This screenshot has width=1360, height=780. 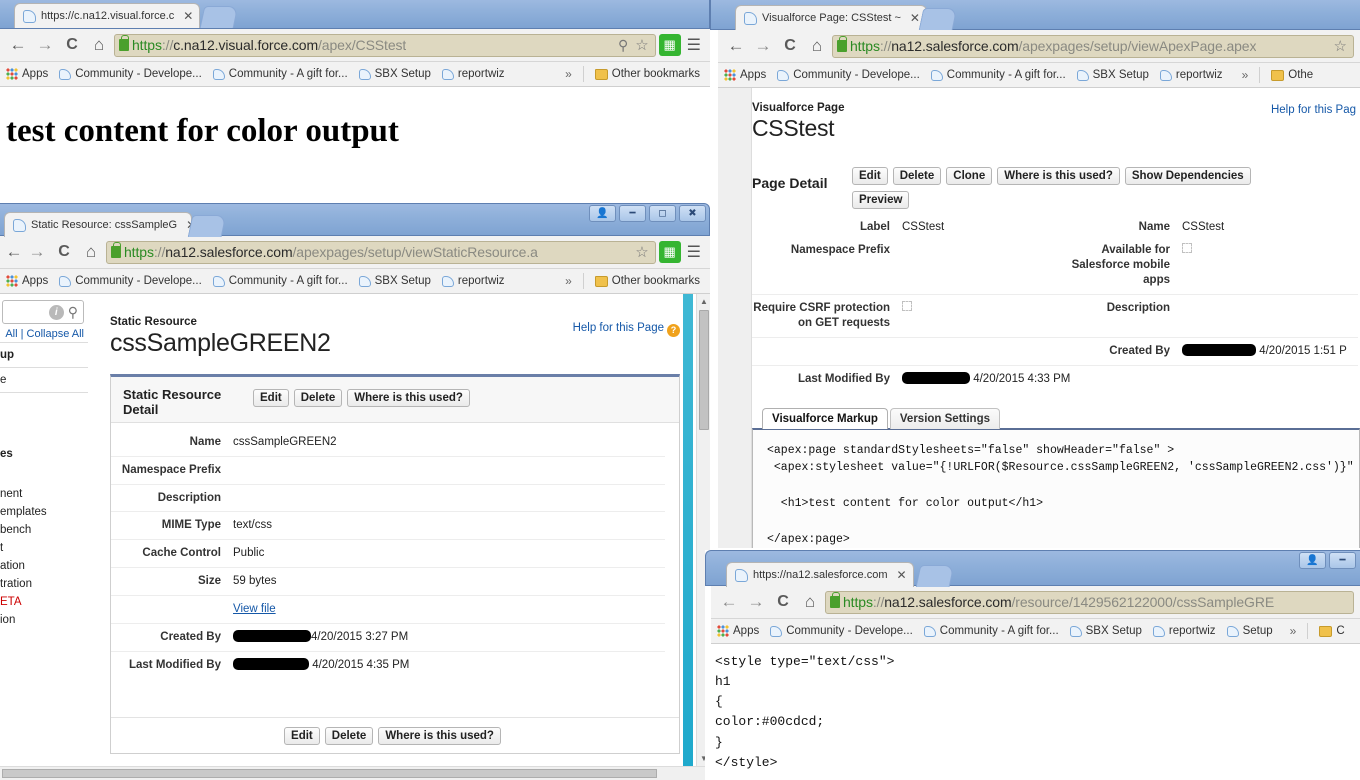 What do you see at coordinates (73, 312) in the screenshot?
I see `search-icon: ⚲` at bounding box center [73, 312].